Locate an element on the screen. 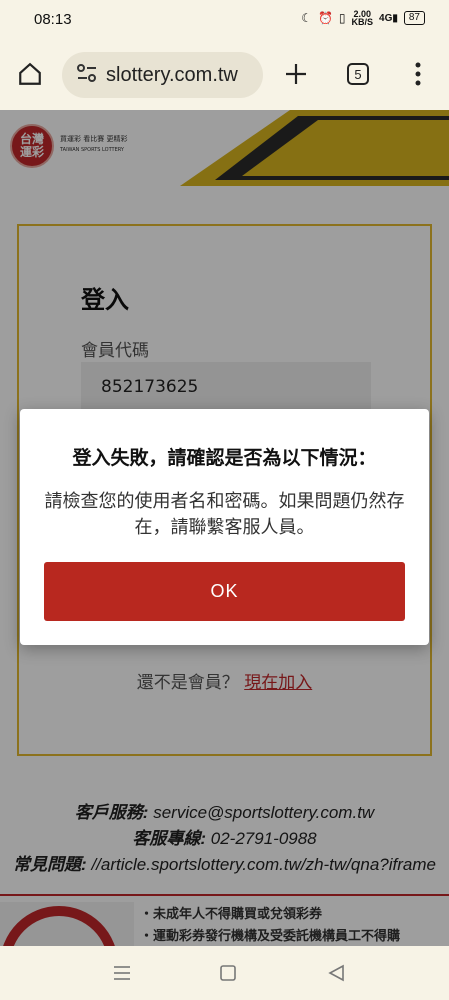  home-square-icon is located at coordinates (228, 973).